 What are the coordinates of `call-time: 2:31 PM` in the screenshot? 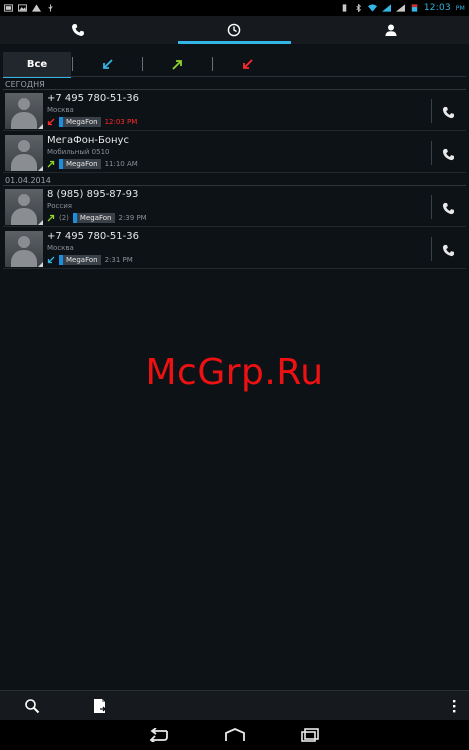 It's located at (118, 259).